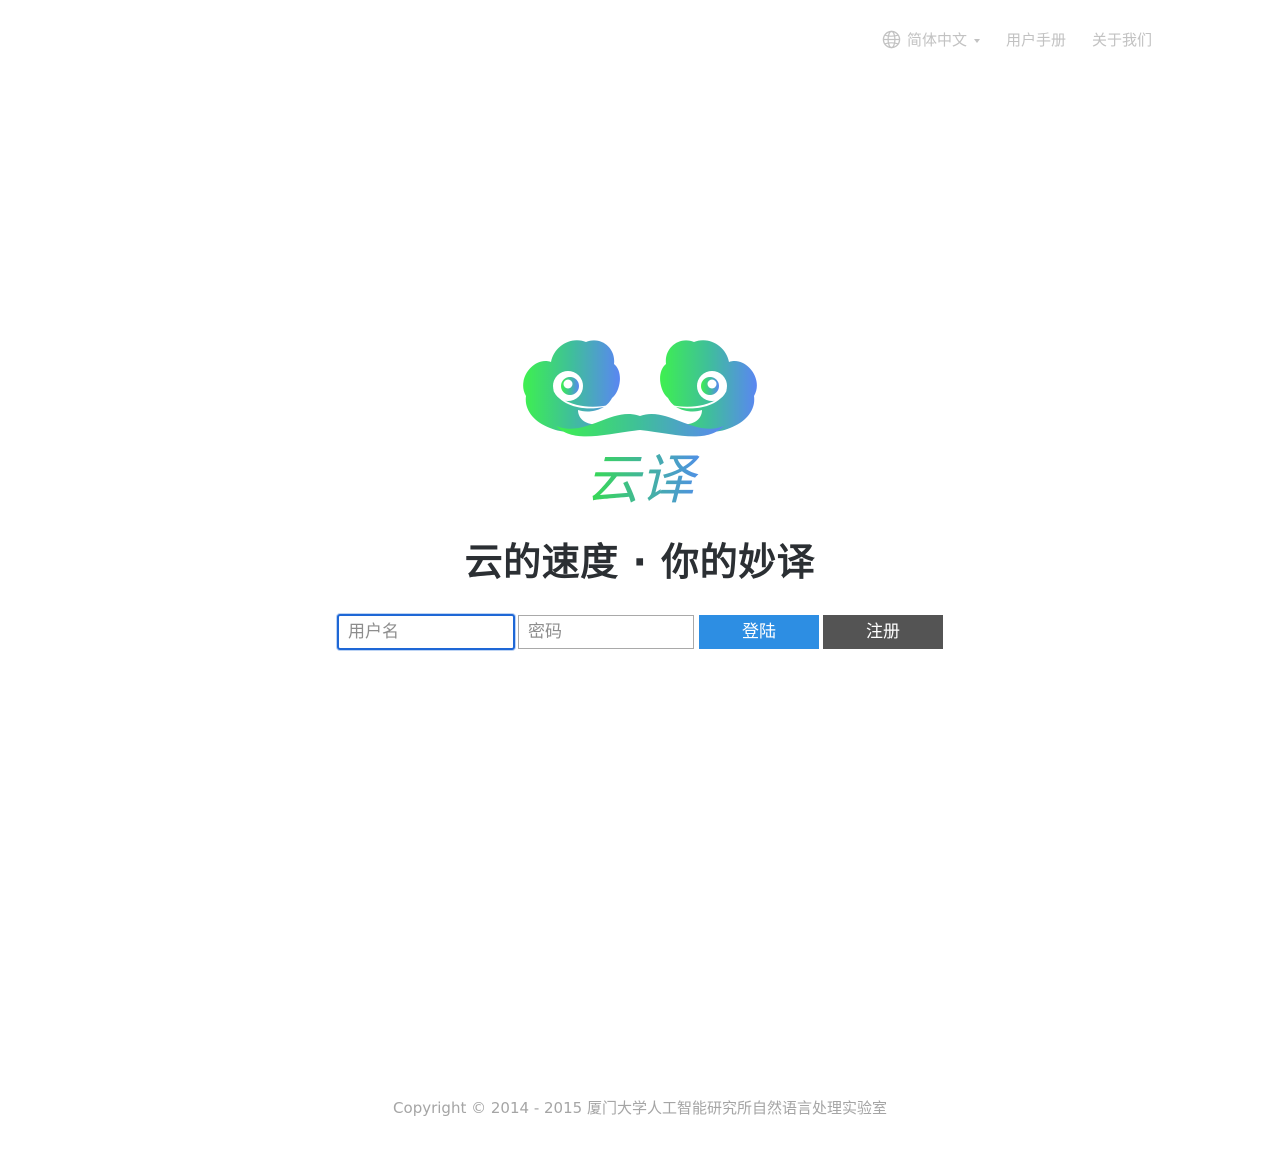  I want to click on top-nav: 简体中文 用户手册 关于我们, so click(1017, 39).